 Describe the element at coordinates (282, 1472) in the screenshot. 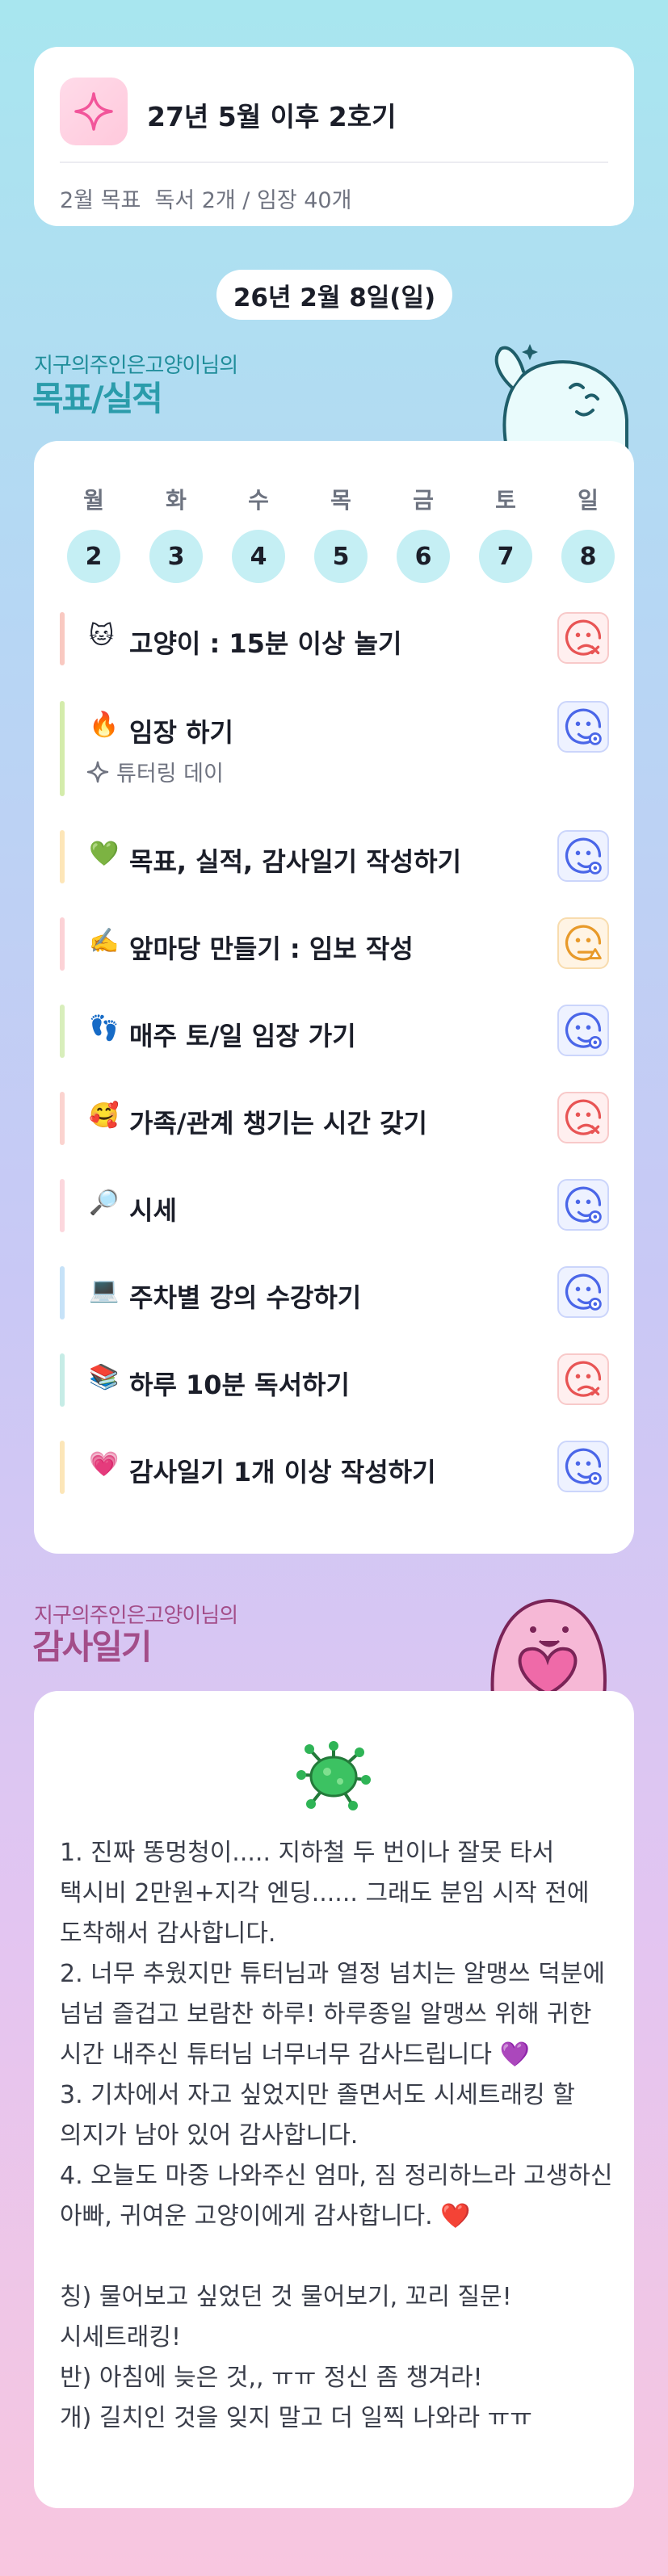

I see `goal-label: 감사일기 1개 이상 작성하기` at that location.